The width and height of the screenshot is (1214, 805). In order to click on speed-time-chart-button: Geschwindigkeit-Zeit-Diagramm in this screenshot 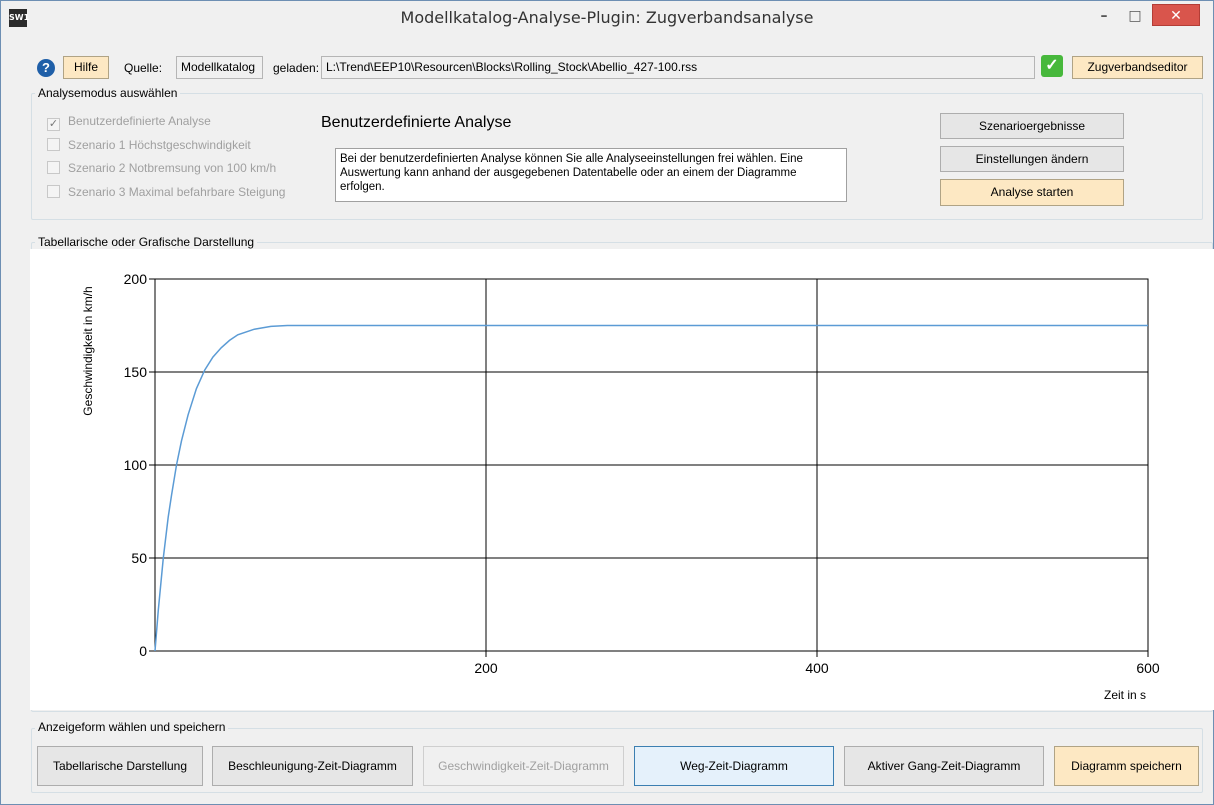, I will do `click(523, 766)`.